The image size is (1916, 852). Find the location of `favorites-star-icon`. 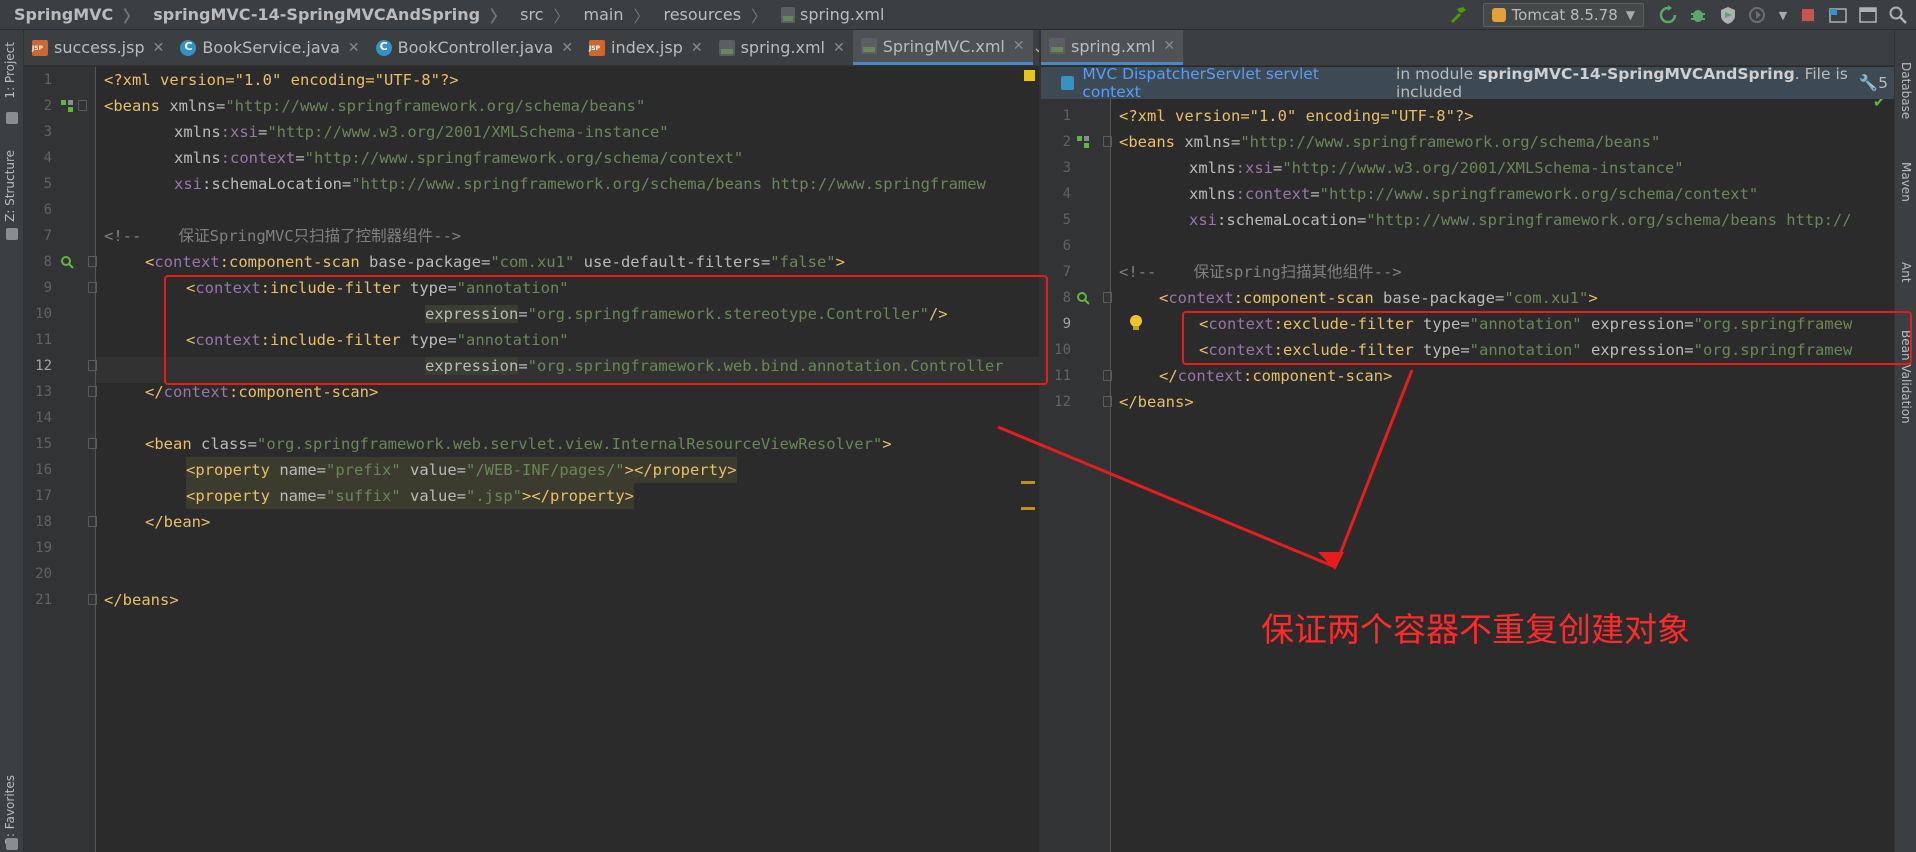

favorites-star-icon is located at coordinates (12, 844).